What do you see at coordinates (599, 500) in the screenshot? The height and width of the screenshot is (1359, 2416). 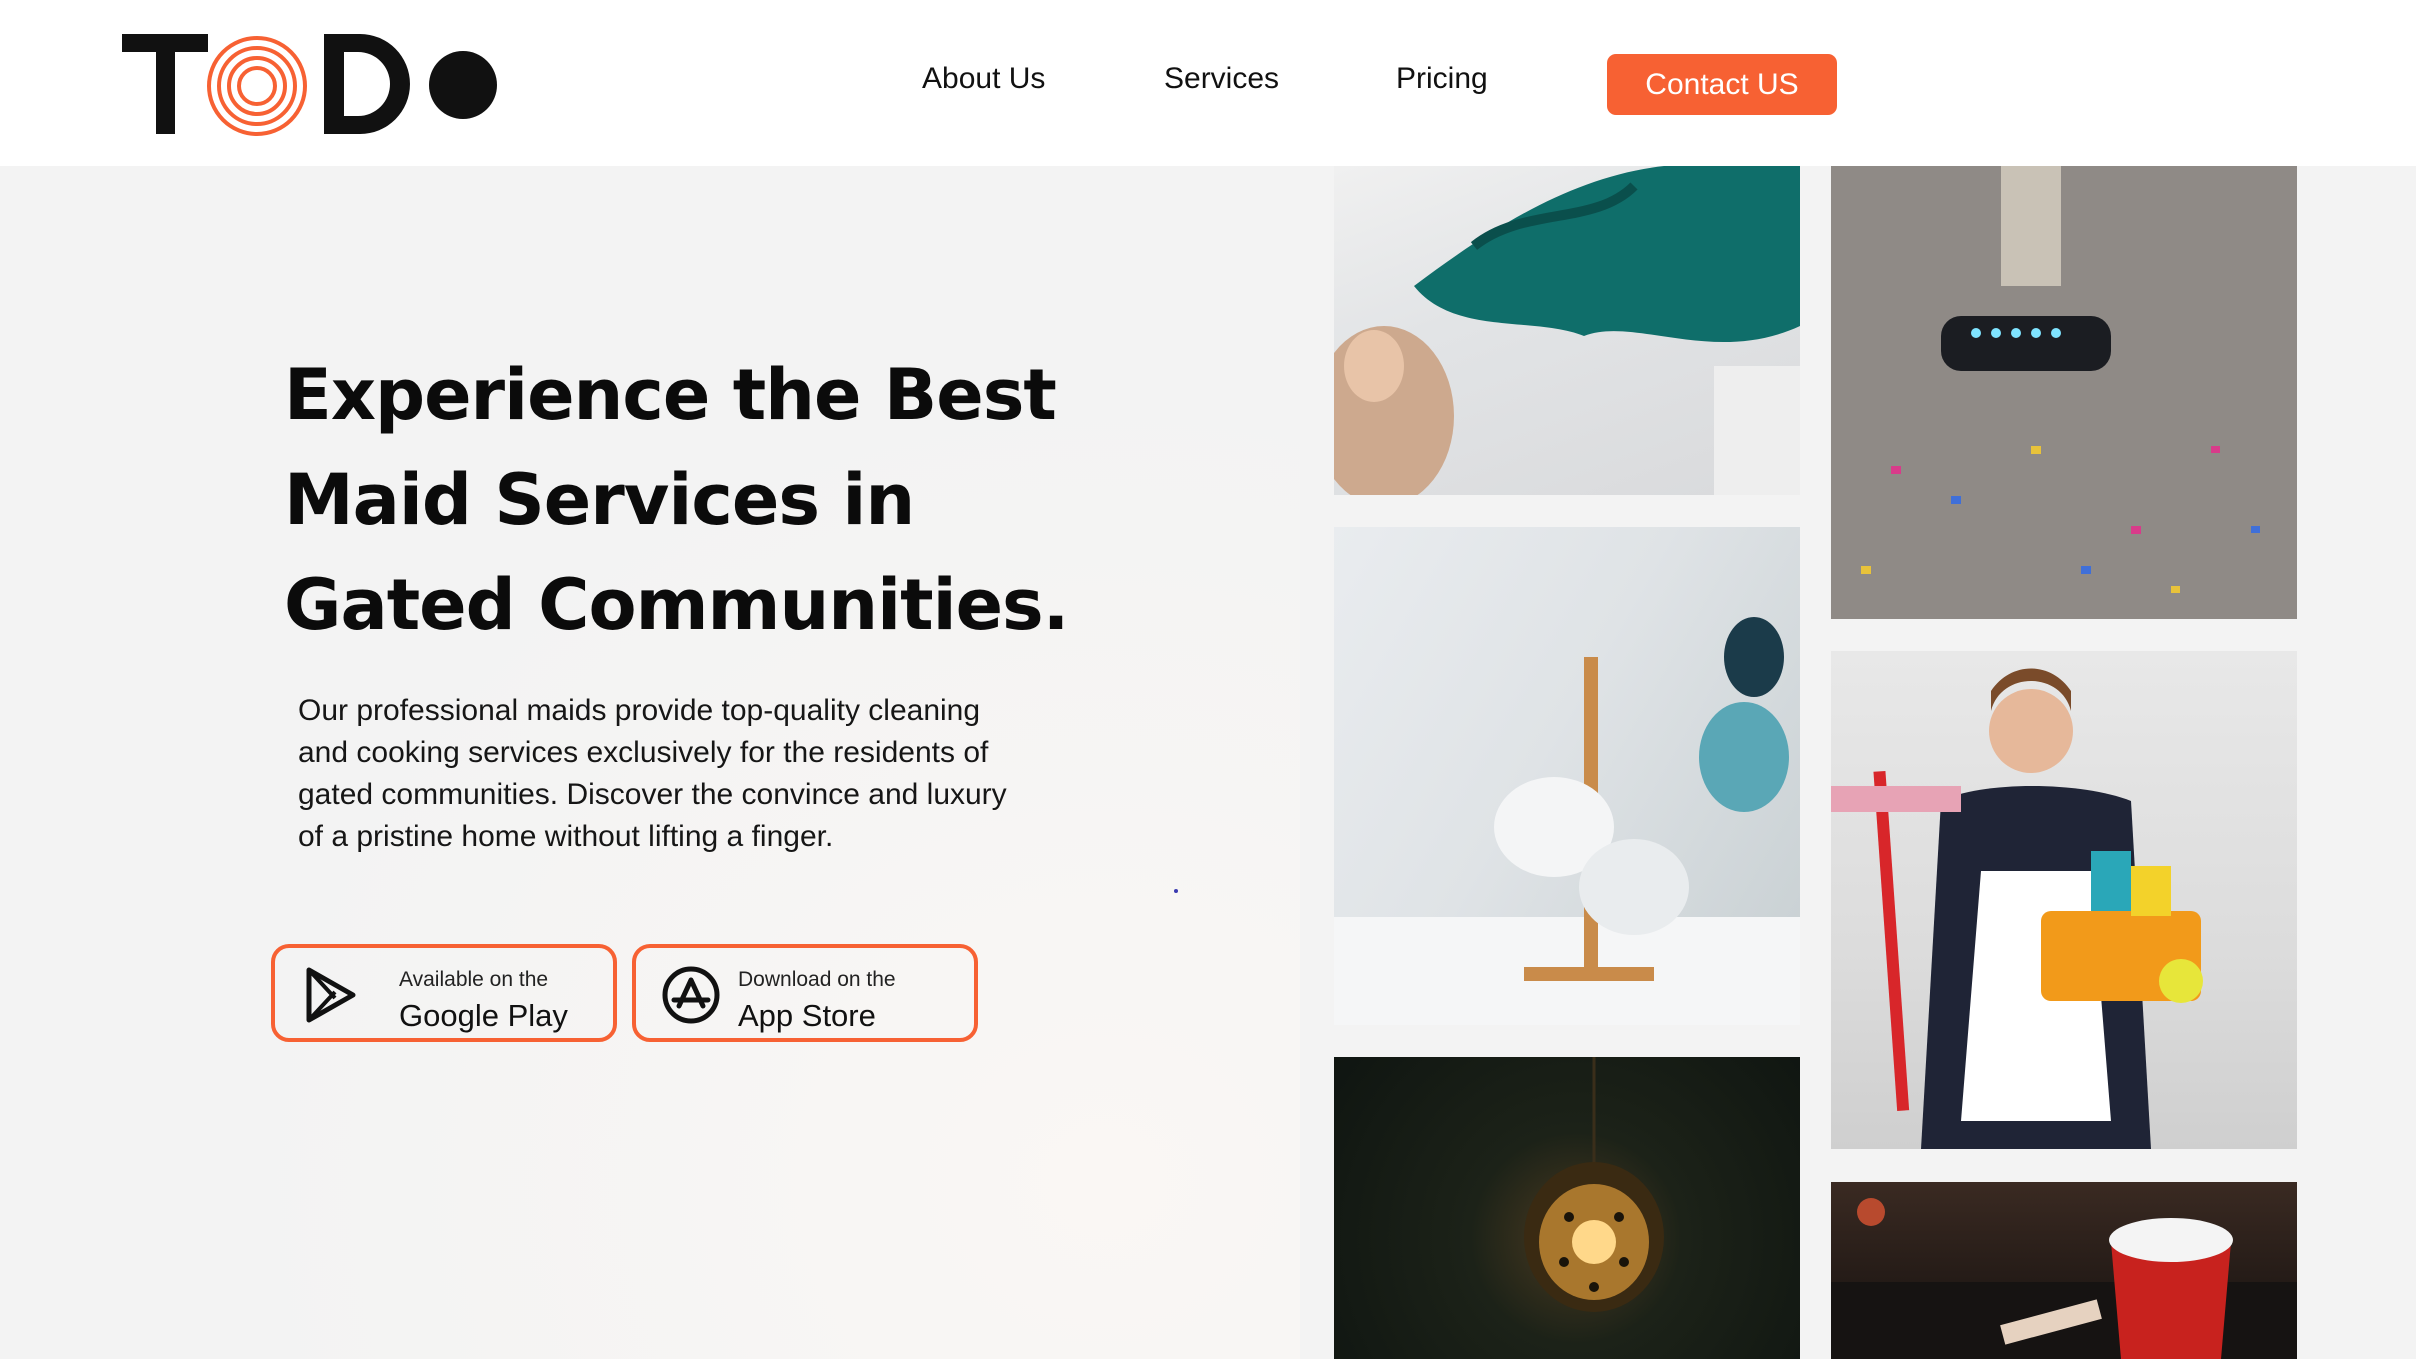 I see `hero-title-line: Maid Services in` at bounding box center [599, 500].